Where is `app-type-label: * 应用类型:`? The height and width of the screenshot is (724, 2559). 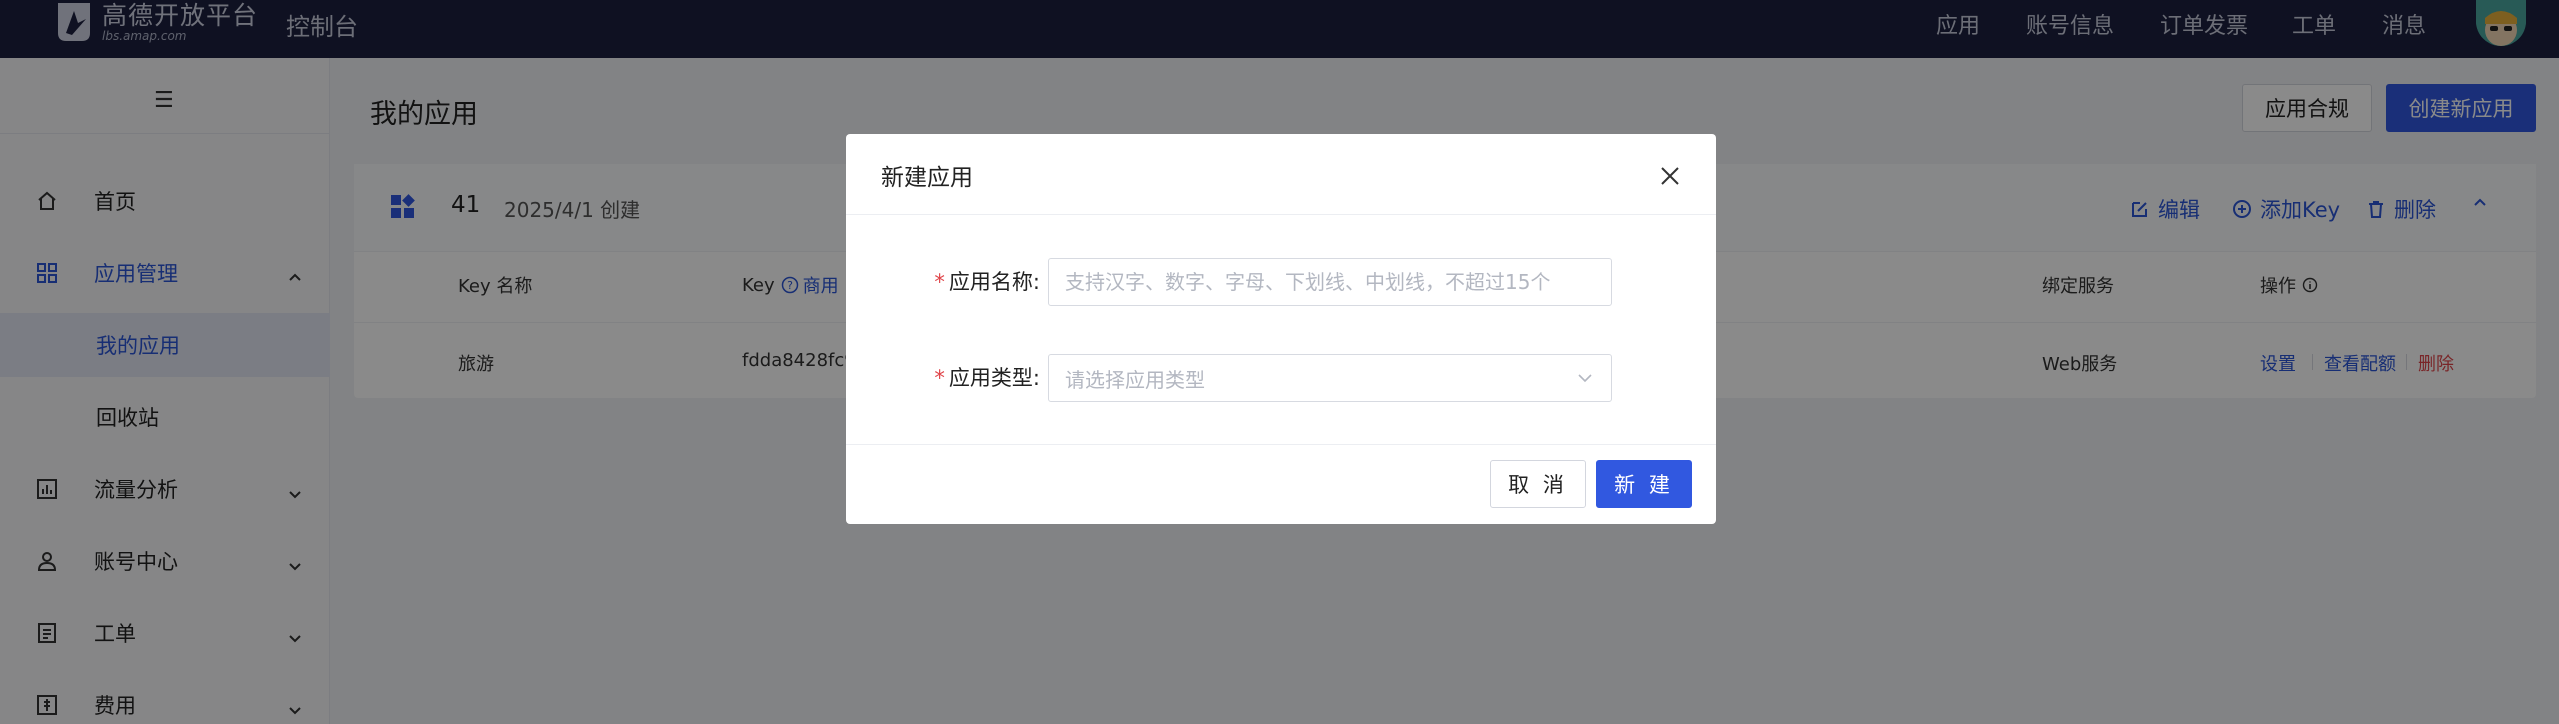
app-type-label: * 应用类型: is located at coordinates (983, 377).